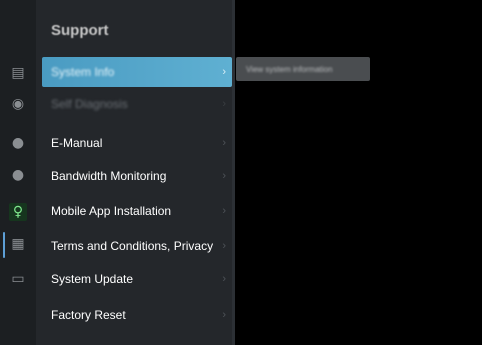  Describe the element at coordinates (18, 279) in the screenshot. I see `apps-icon: ▭` at that location.